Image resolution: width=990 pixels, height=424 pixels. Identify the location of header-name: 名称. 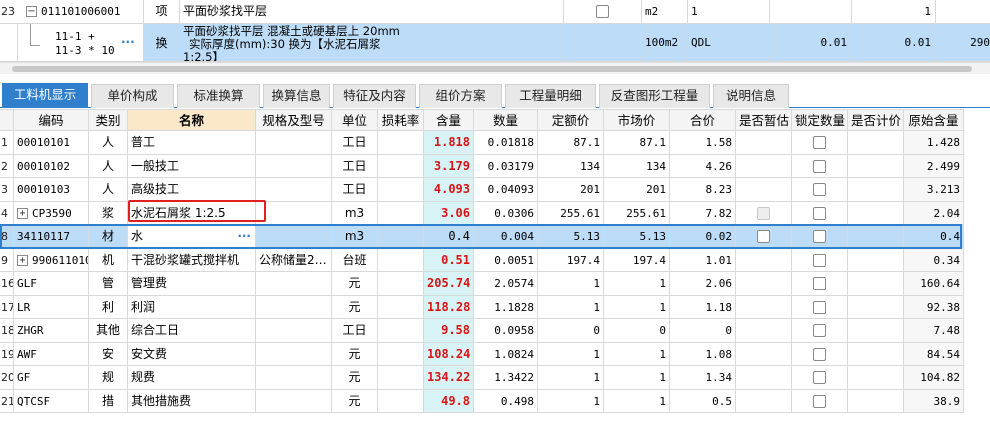
(192, 120).